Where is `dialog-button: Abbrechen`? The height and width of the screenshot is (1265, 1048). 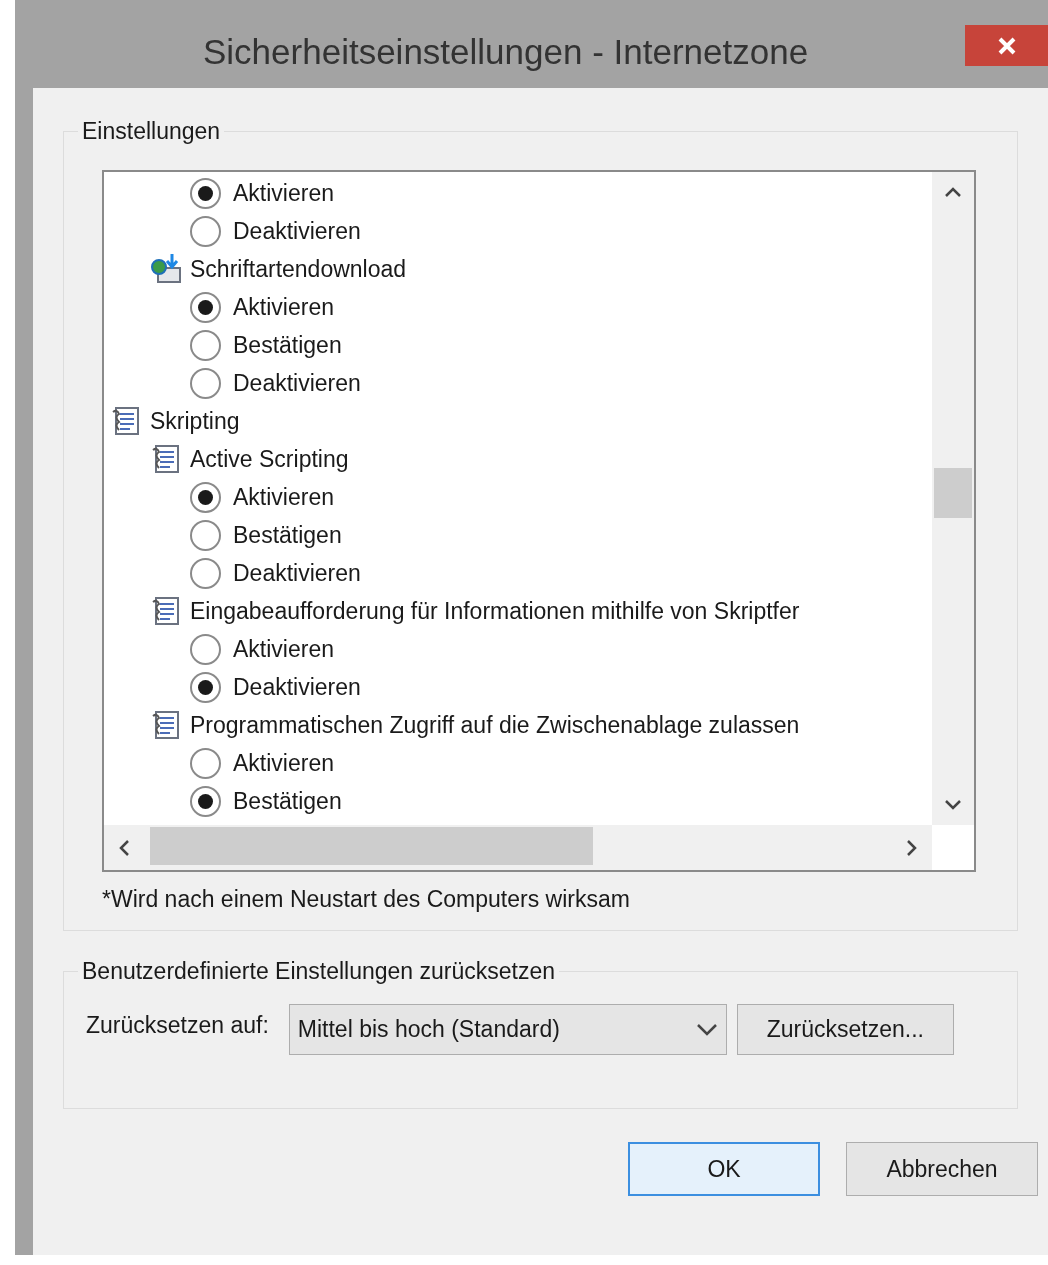 dialog-button: Abbrechen is located at coordinates (942, 1169).